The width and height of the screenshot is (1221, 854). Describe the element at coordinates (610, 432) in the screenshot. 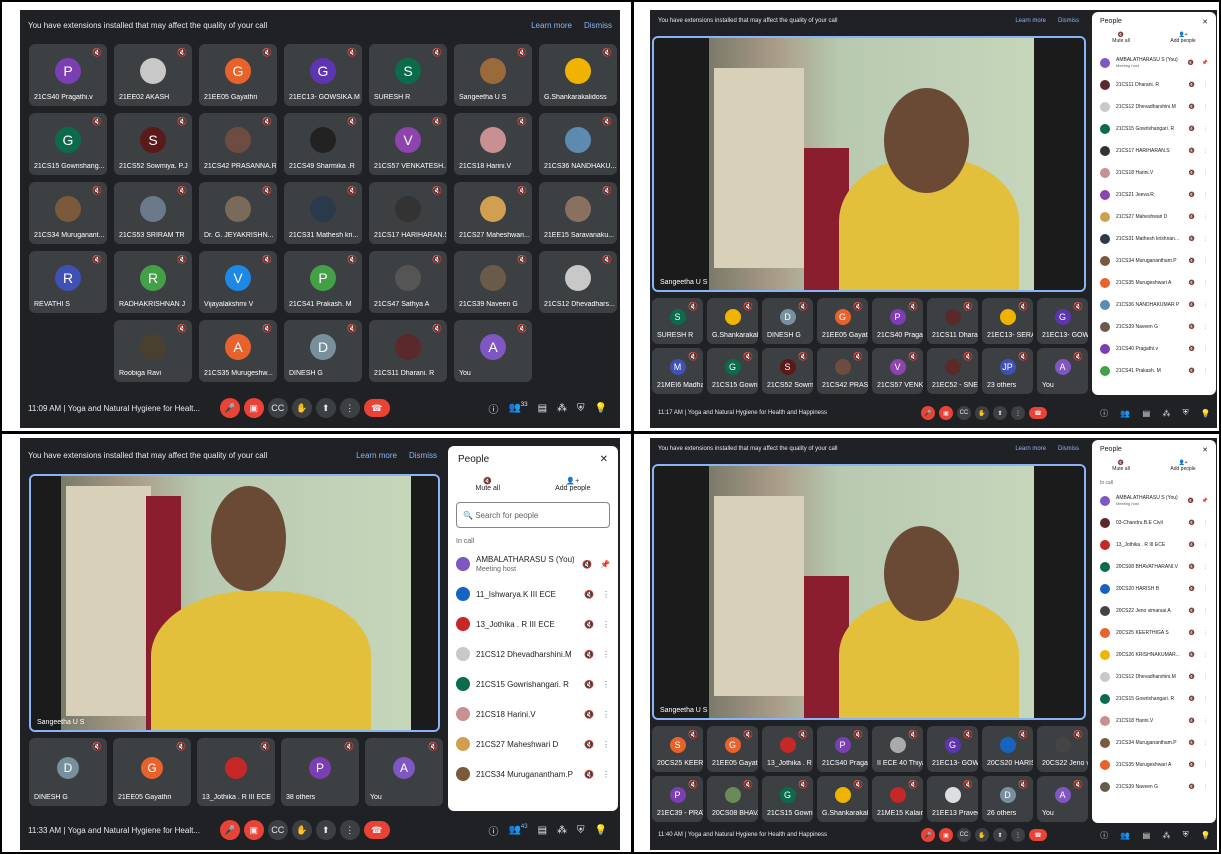

I see `collage-divider-horizontal` at that location.